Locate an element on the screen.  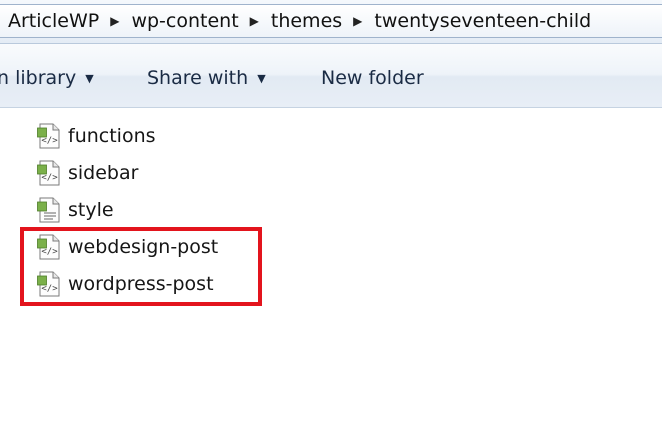
share-with-label: Share with is located at coordinates (198, 78).